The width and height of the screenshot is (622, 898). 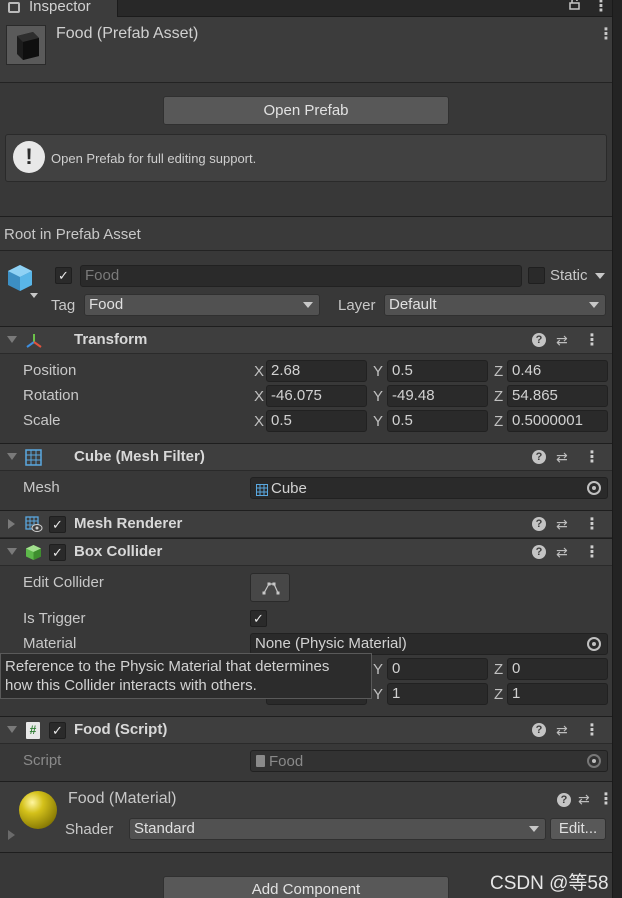 I want to click on material-menu-icon: ⋮, so click(x=605, y=799).